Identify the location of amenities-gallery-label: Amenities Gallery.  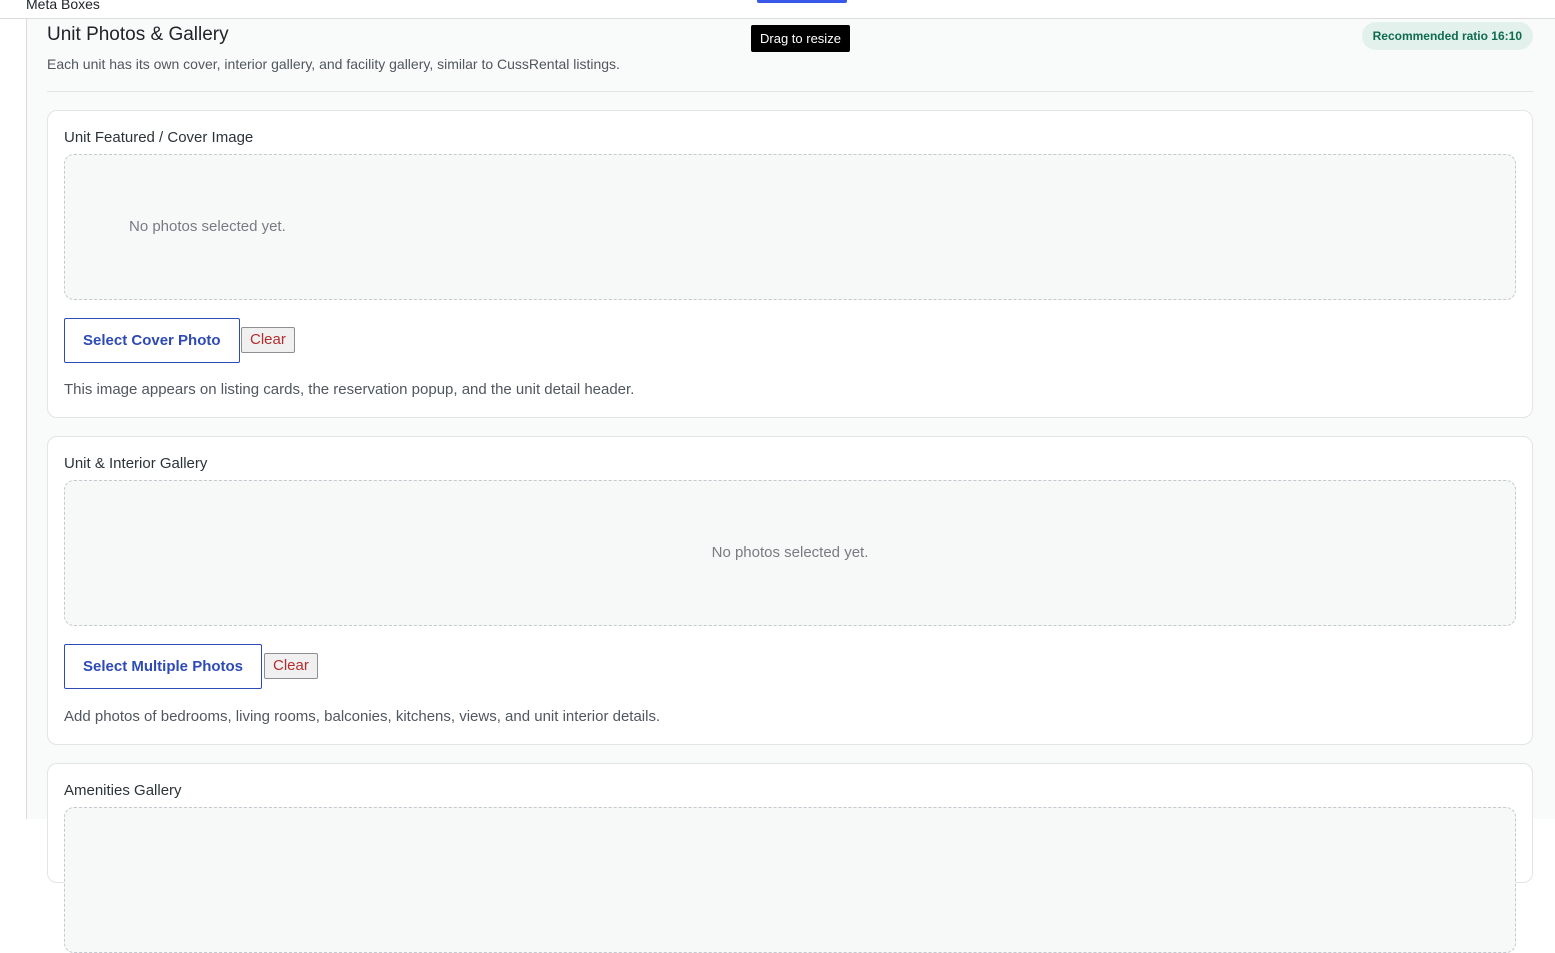
(123, 790).